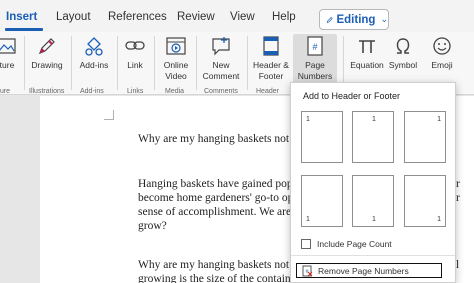 This screenshot has height=283, width=474. What do you see at coordinates (307, 270) in the screenshot?
I see `remove-page-number-icon: #` at bounding box center [307, 270].